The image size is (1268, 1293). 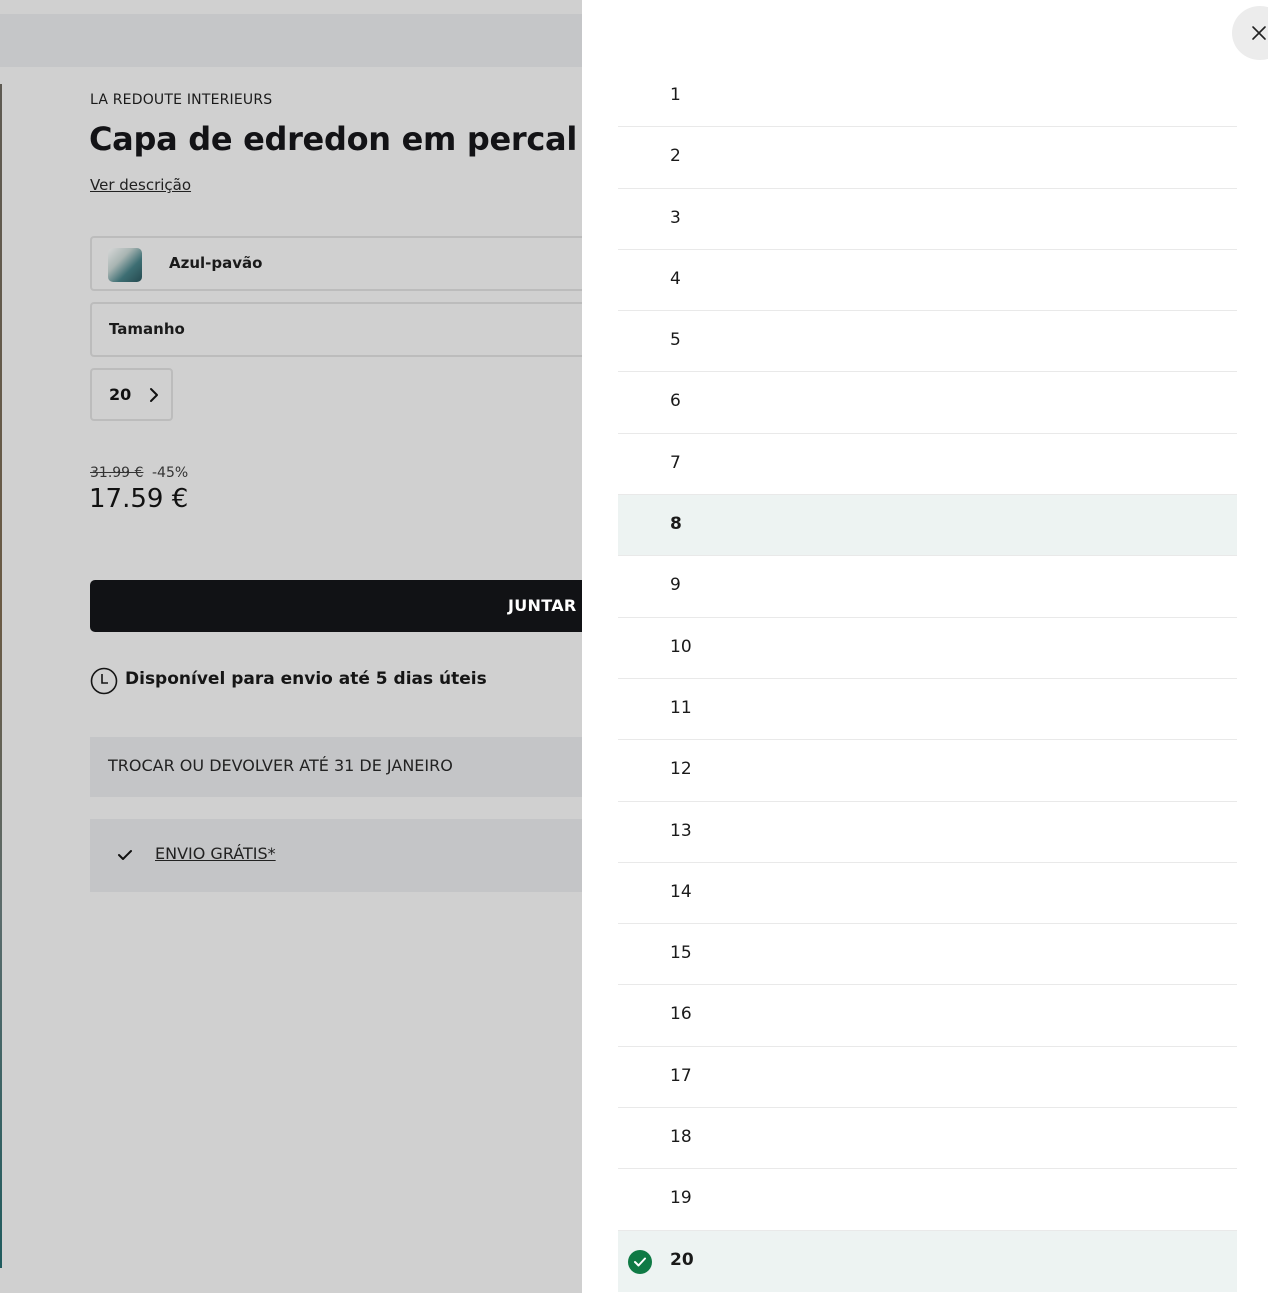 I want to click on quantity-option: 8, so click(x=927, y=526).